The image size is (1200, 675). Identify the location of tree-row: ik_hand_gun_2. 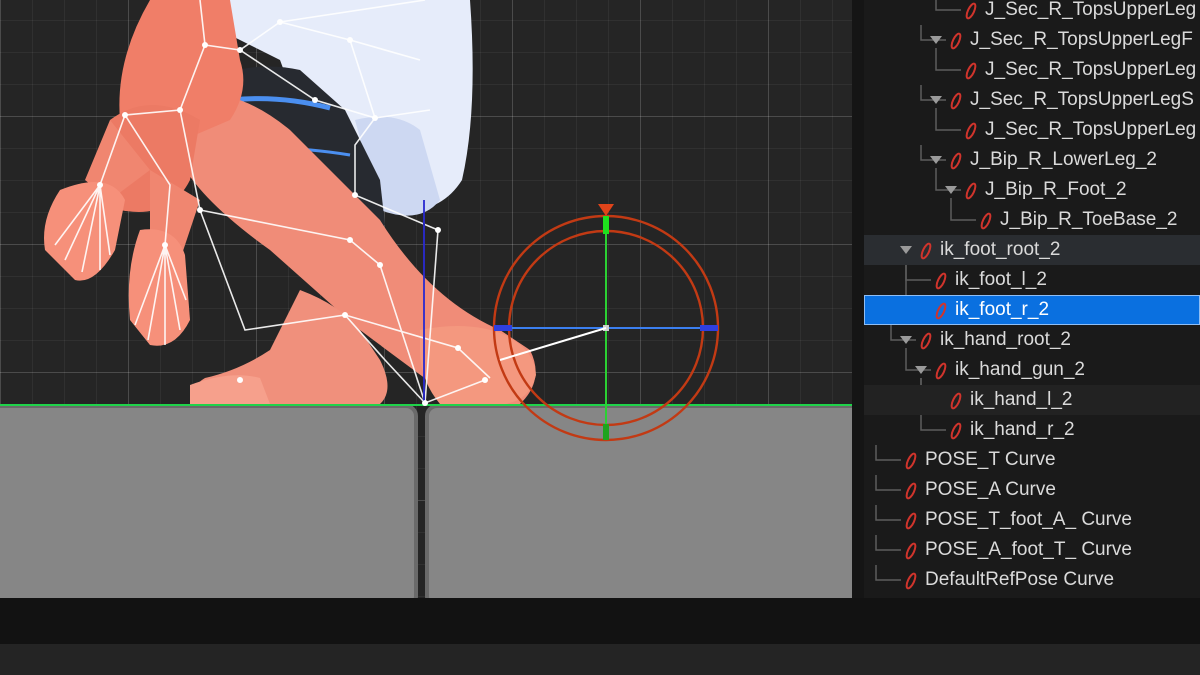
(1032, 370).